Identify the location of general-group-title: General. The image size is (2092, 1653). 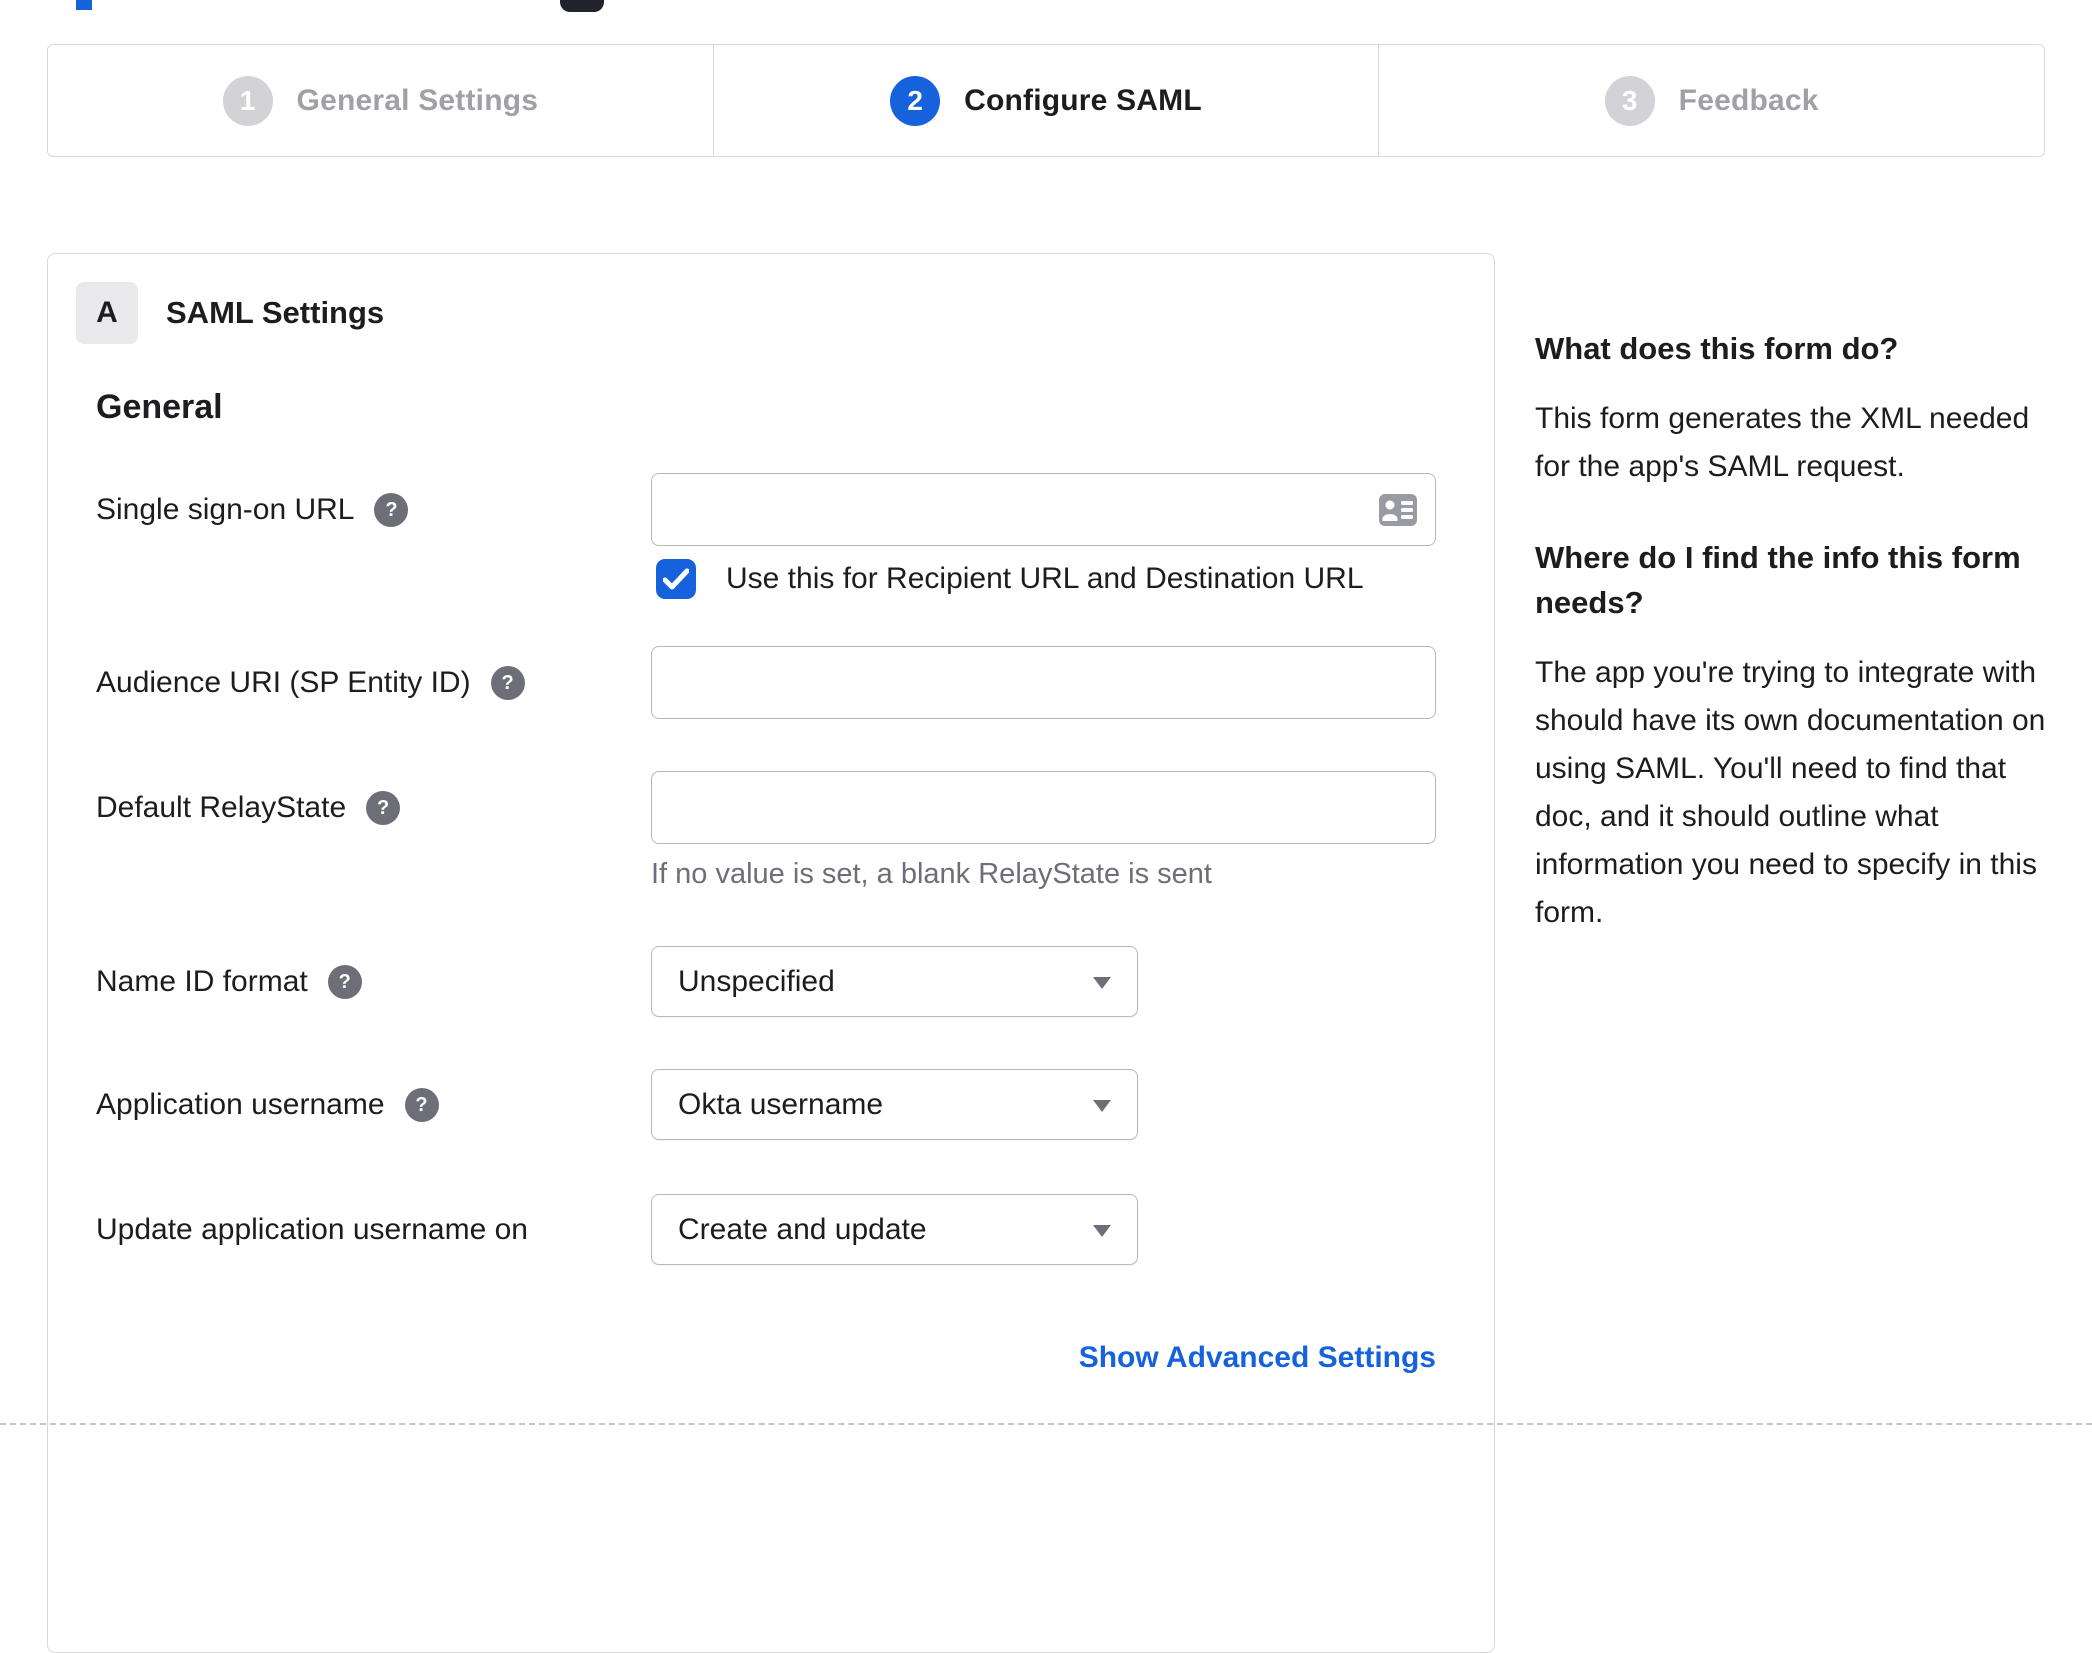
(159, 407).